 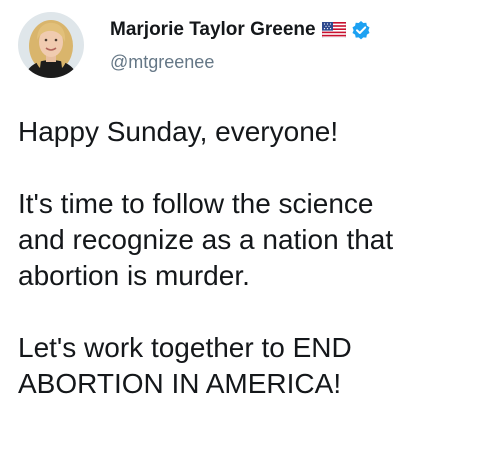 What do you see at coordinates (134, 275) in the screenshot?
I see `tweet-line: abortion is murder.` at bounding box center [134, 275].